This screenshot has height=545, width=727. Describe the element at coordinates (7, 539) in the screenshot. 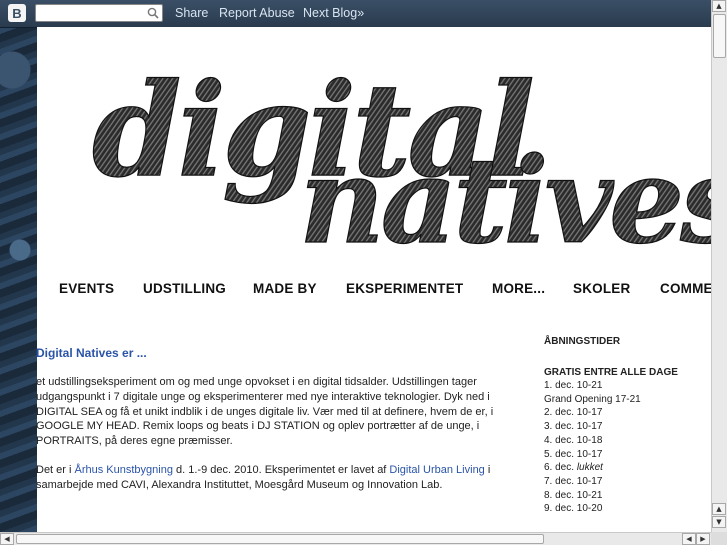

I see `scroll-left-icon: ◀` at that location.